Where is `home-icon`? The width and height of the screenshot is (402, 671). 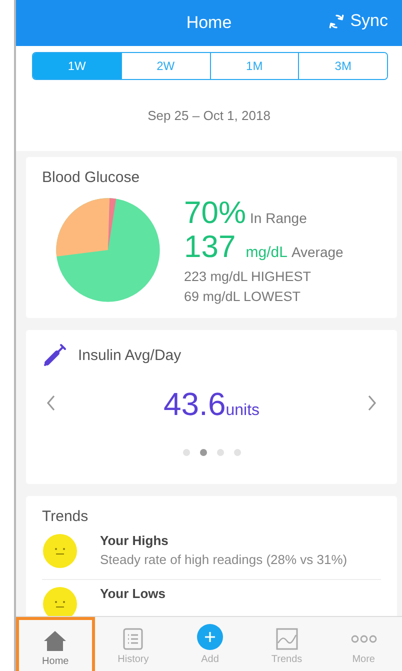
home-icon is located at coordinates (55, 641).